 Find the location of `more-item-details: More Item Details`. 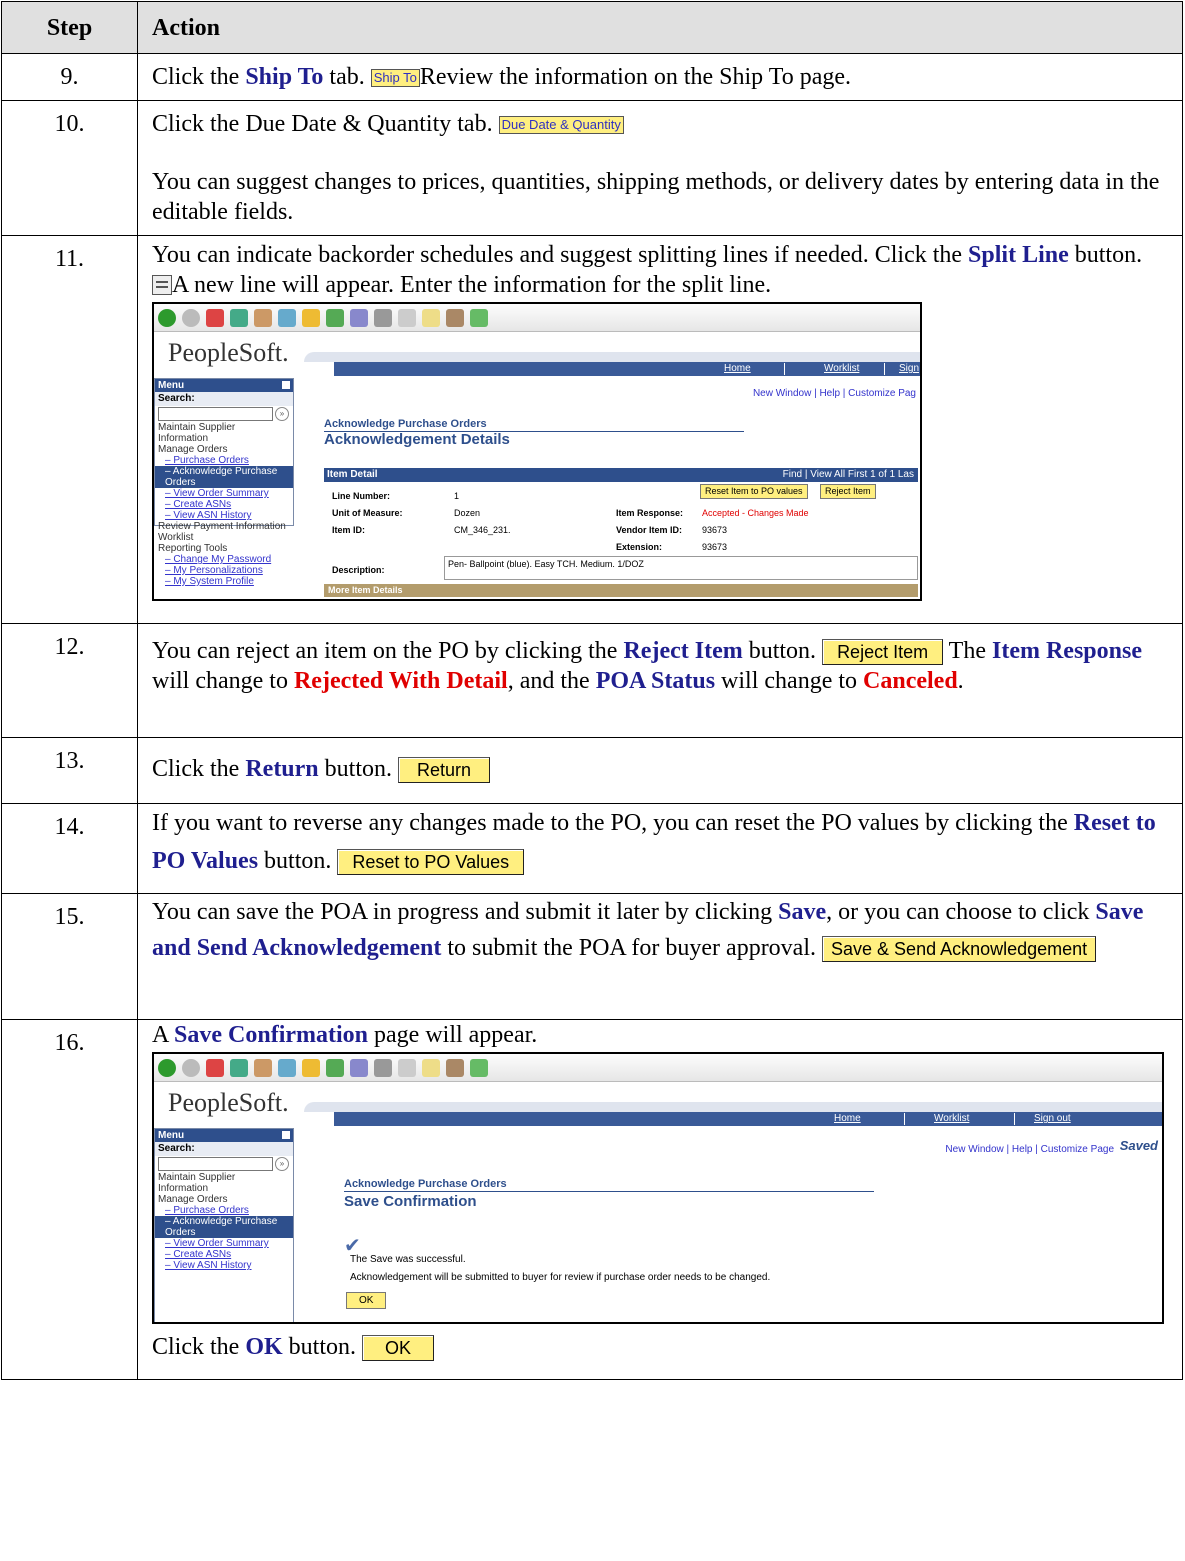

more-item-details: More Item Details is located at coordinates (621, 590).